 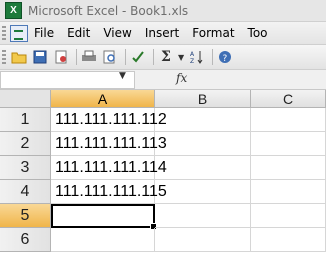 What do you see at coordinates (203, 216) in the screenshot?
I see `cell-b5` at bounding box center [203, 216].